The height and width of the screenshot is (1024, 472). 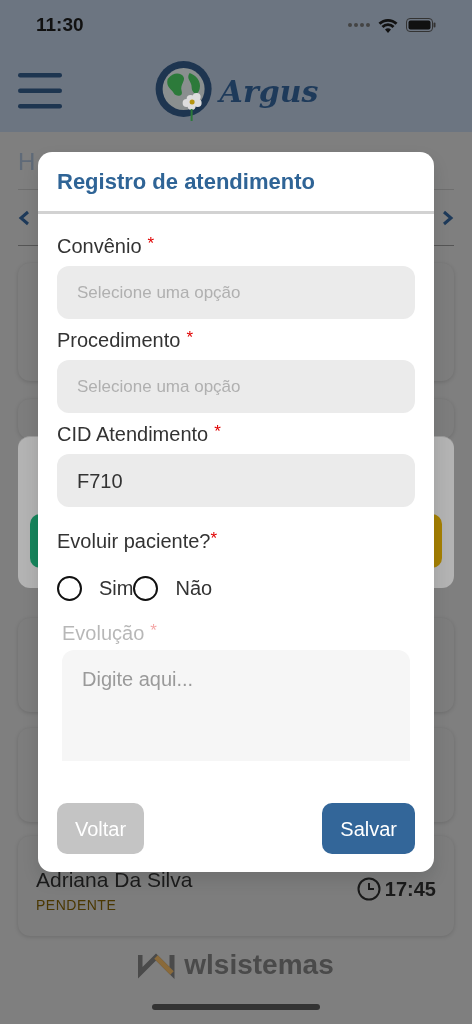 What do you see at coordinates (60, 24) in the screenshot?
I see `status-time: 11:30` at bounding box center [60, 24].